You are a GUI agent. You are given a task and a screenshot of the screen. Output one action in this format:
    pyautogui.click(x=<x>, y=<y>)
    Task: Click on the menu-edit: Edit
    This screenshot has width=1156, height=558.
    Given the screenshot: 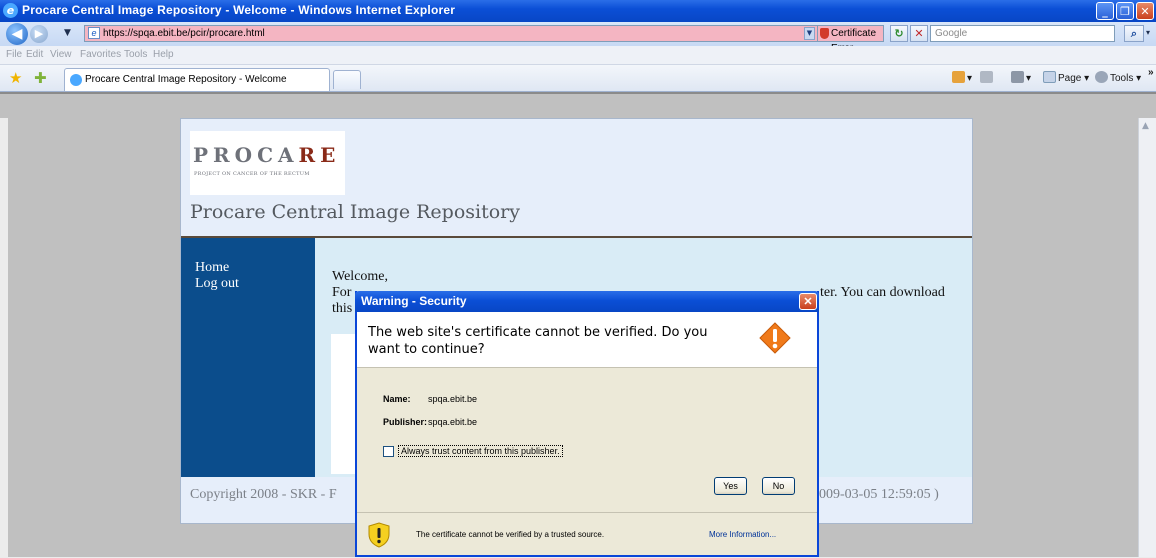 What is the action you would take?
    pyautogui.click(x=34, y=54)
    